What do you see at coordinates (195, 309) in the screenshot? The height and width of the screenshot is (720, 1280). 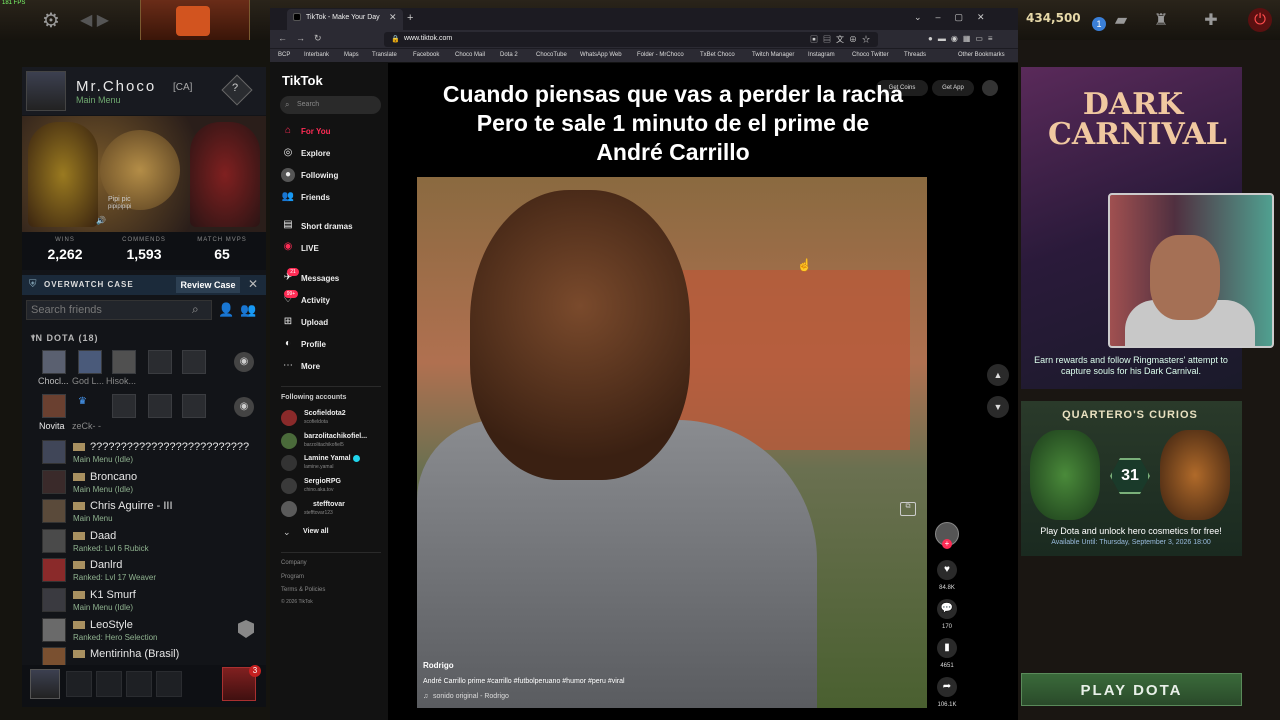 I see `search-icon: ⌕` at bounding box center [195, 309].